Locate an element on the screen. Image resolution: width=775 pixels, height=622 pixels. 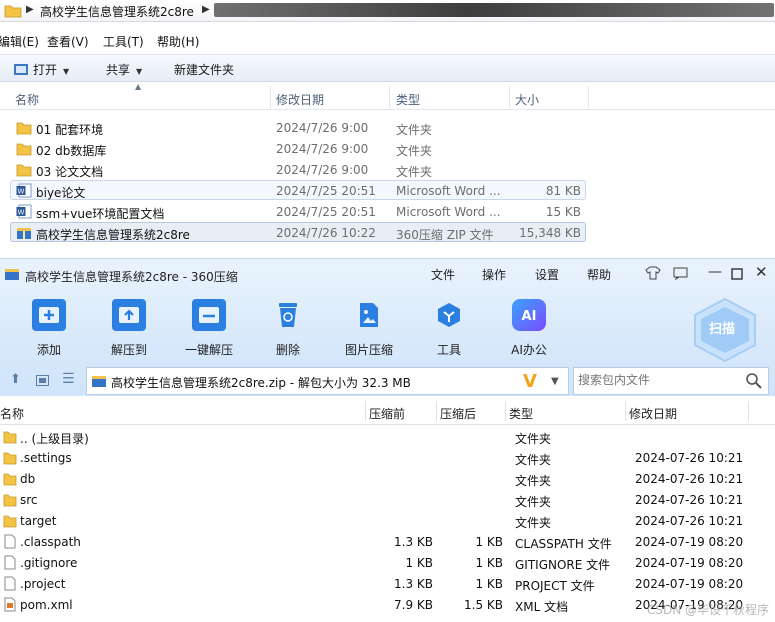
zip-size-before: 7.9 KB is located at coordinates (413, 605).